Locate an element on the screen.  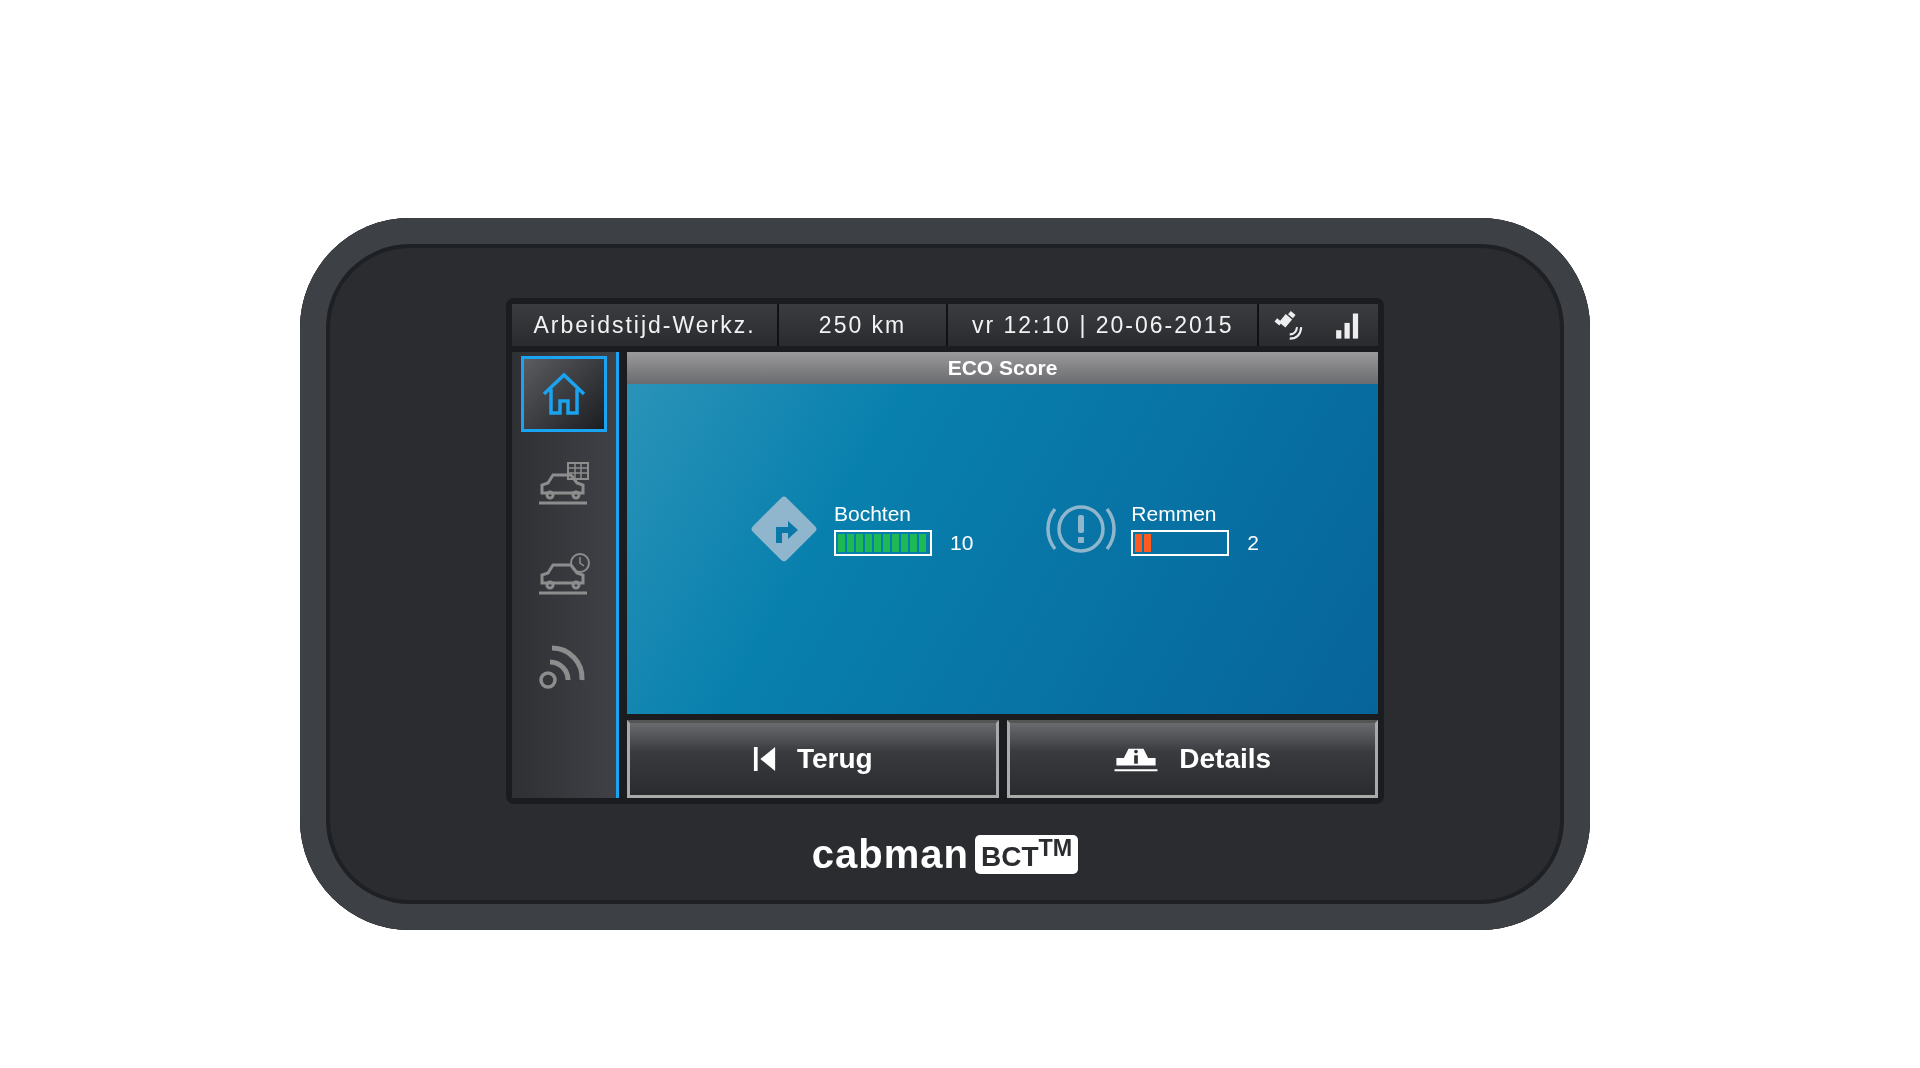
car-clock-icon is located at coordinates (564, 574).